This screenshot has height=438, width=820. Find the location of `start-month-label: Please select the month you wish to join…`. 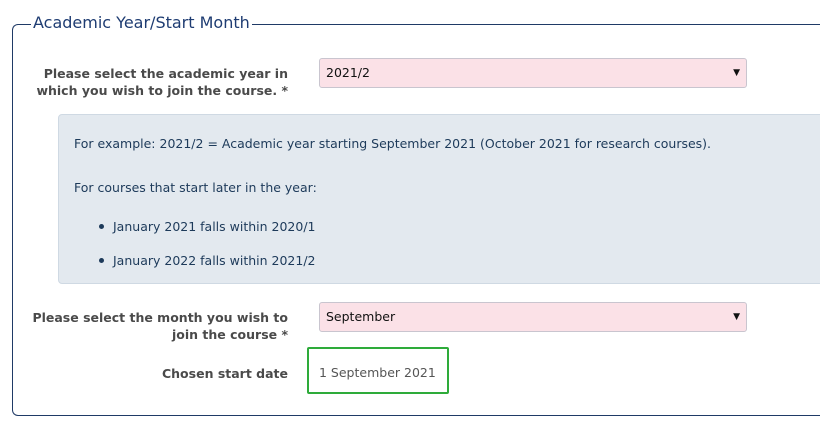

start-month-label: Please select the month you wish to join… is located at coordinates (160, 326).